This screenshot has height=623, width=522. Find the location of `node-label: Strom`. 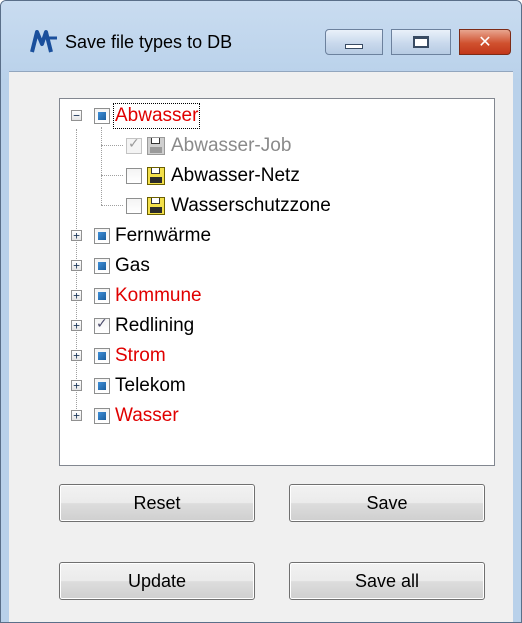

node-label: Strom is located at coordinates (140, 355).